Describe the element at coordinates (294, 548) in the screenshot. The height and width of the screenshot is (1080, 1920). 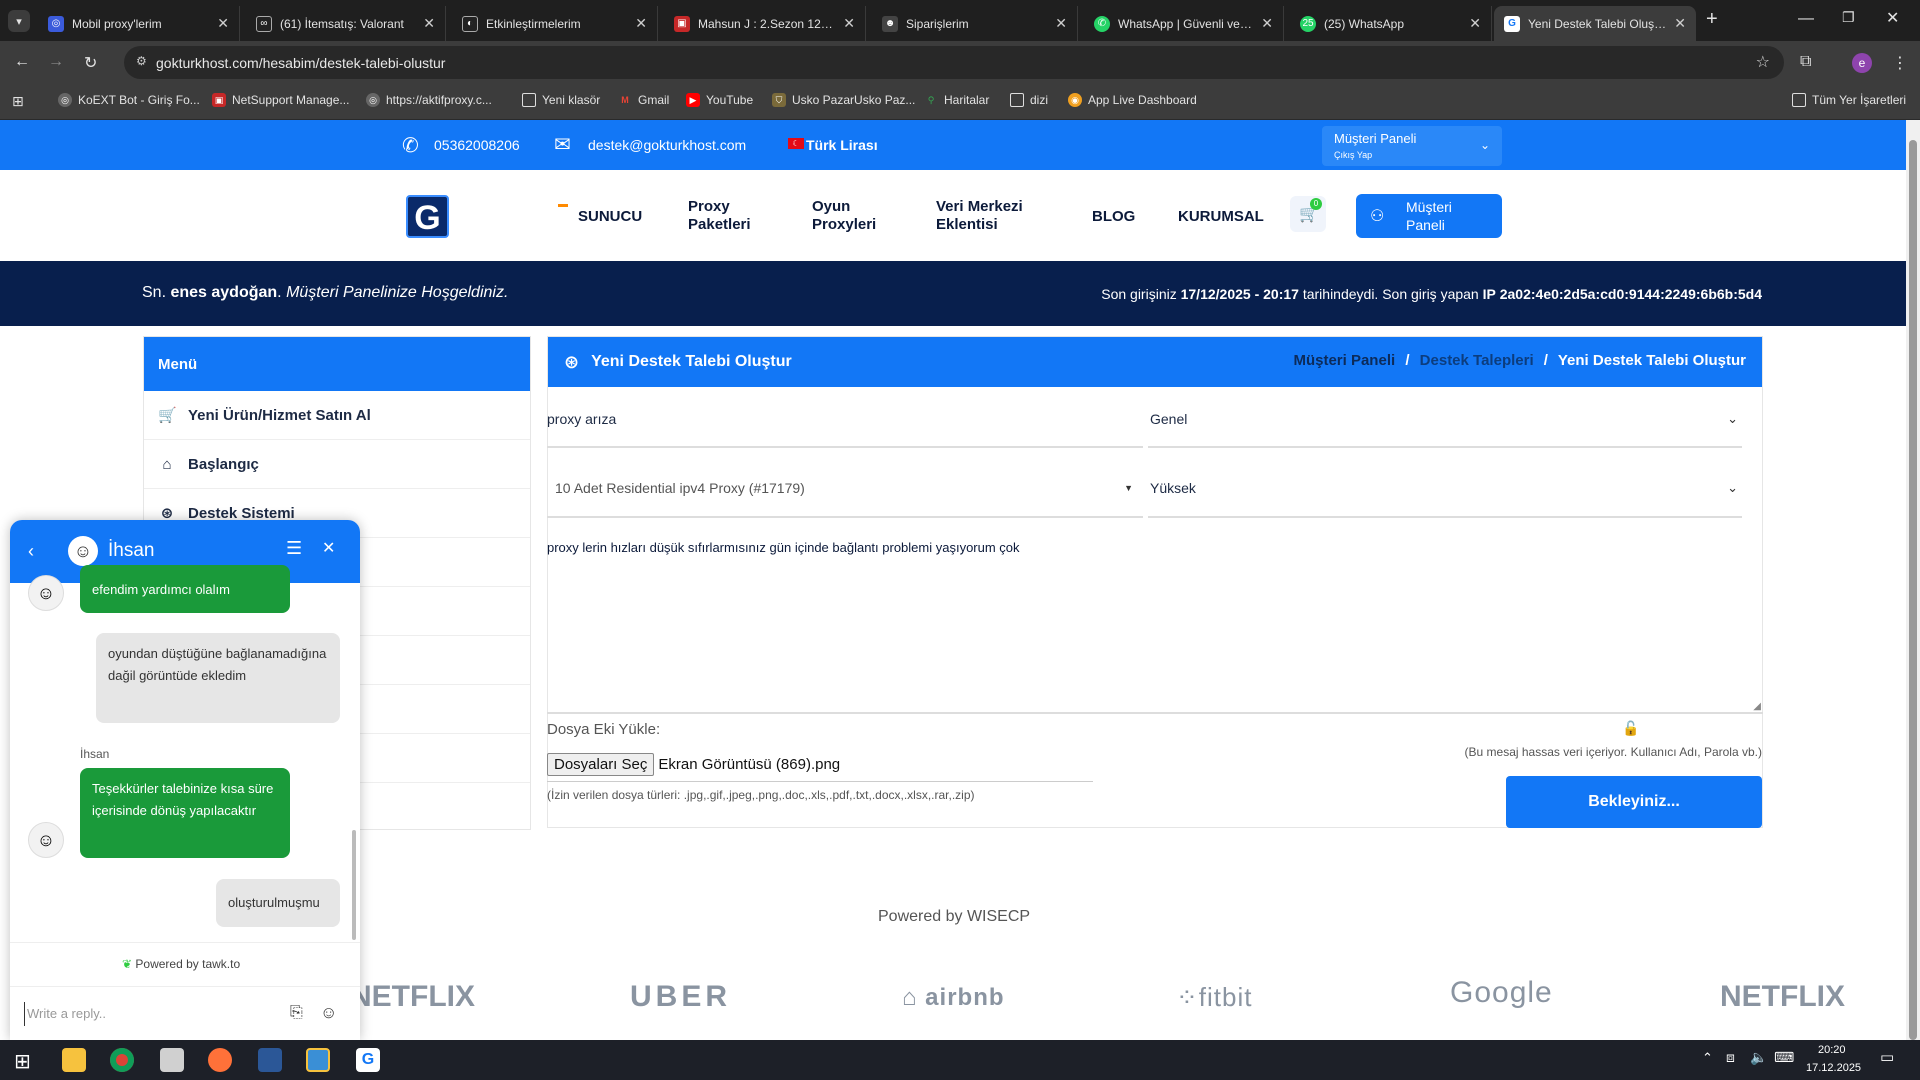
I see `chat-menu-icon: ☰` at that location.